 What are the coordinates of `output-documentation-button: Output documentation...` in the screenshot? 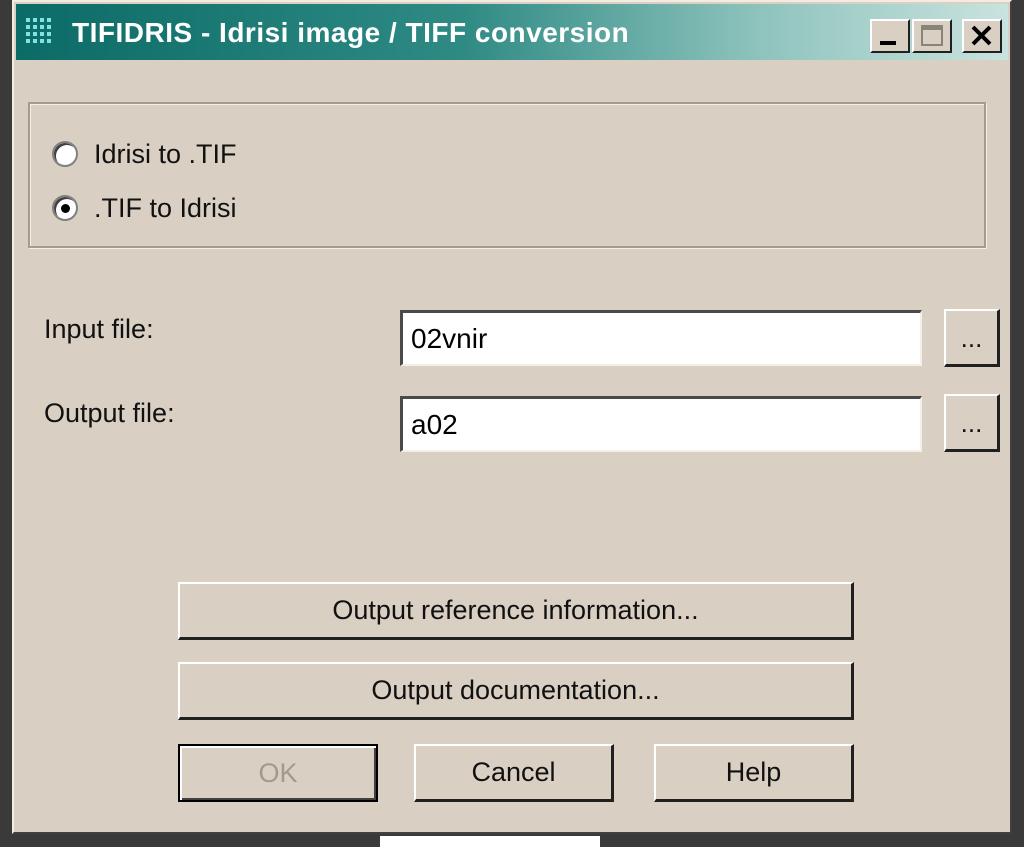 It's located at (516, 691).